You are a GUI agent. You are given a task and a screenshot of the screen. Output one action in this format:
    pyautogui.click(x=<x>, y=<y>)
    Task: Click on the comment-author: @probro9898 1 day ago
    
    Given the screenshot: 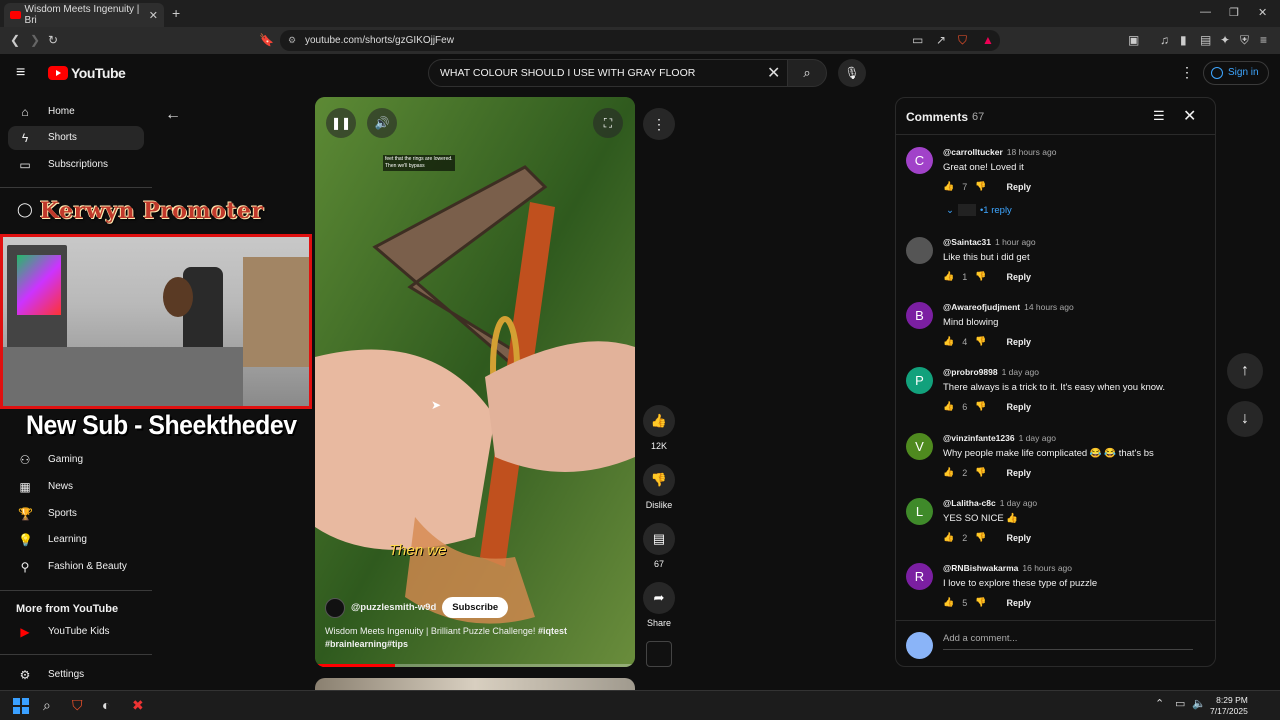 What is the action you would take?
    pyautogui.click(x=991, y=372)
    